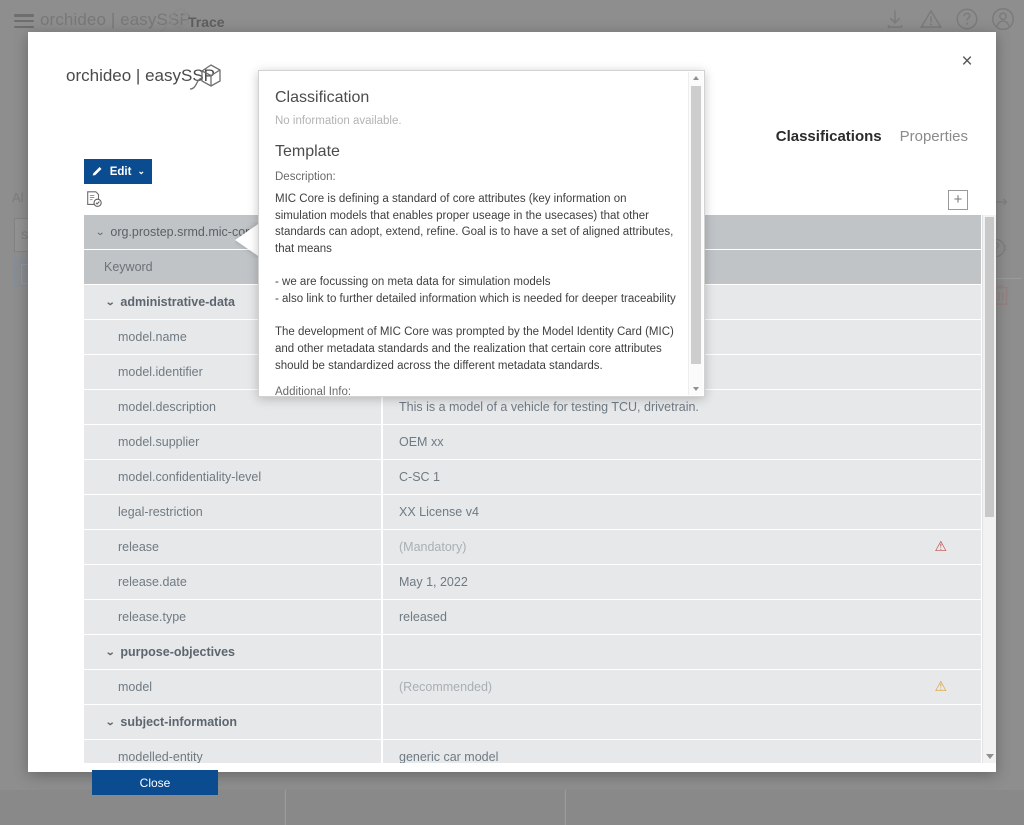 Image resolution: width=1024 pixels, height=825 pixels. I want to click on table-row: release.type released, so click(532, 617).